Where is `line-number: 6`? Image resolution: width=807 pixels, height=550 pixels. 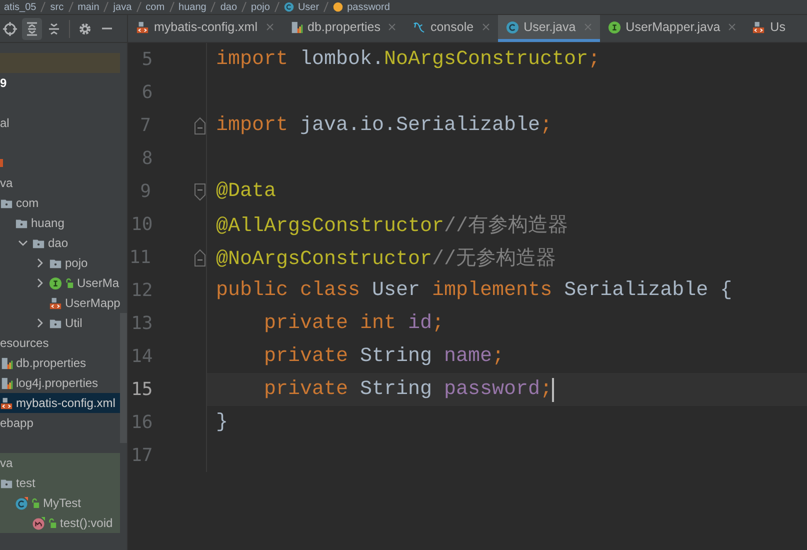
line-number: 6 is located at coordinates (146, 92).